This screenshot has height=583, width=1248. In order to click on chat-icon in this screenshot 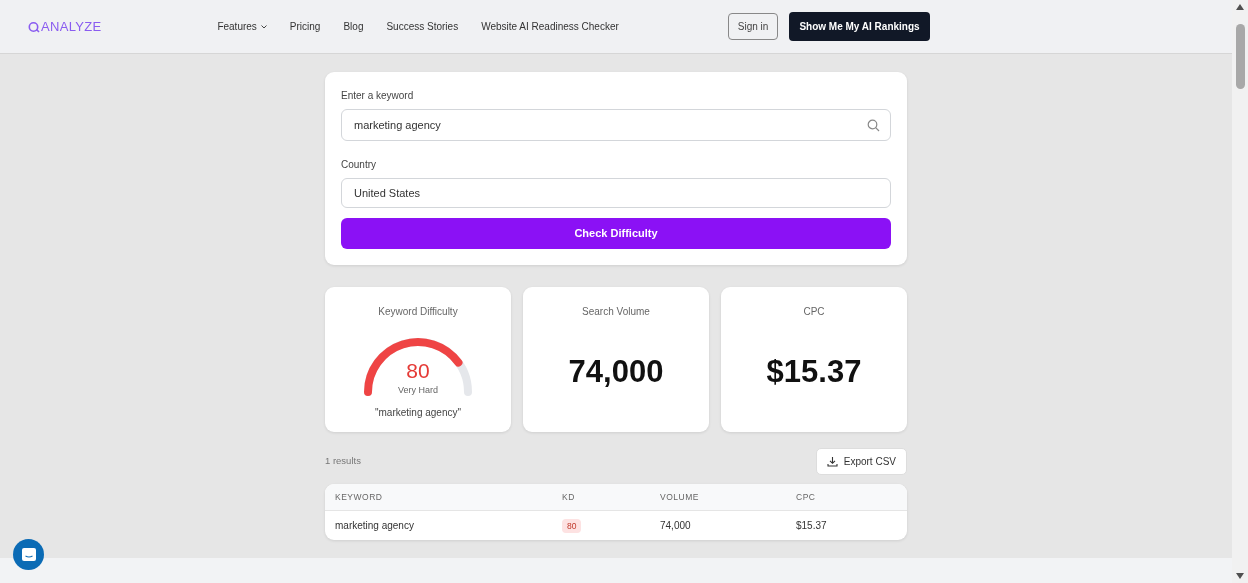, I will do `click(28, 554)`.